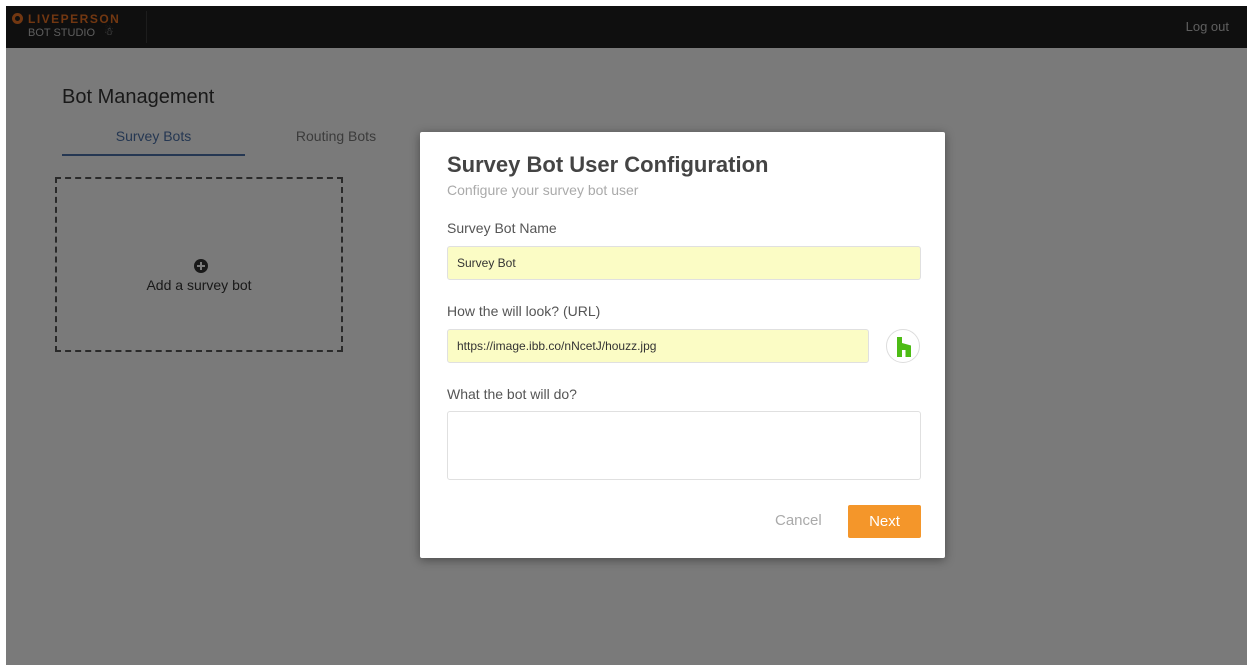 The image size is (1253, 665). What do you see at coordinates (798, 520) in the screenshot?
I see `cancel-button: Cancel` at bounding box center [798, 520].